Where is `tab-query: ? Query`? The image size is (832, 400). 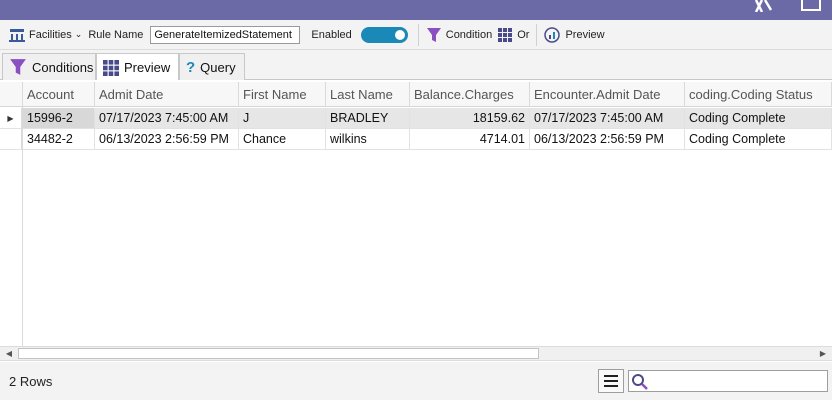
tab-query: ? Query is located at coordinates (212, 66).